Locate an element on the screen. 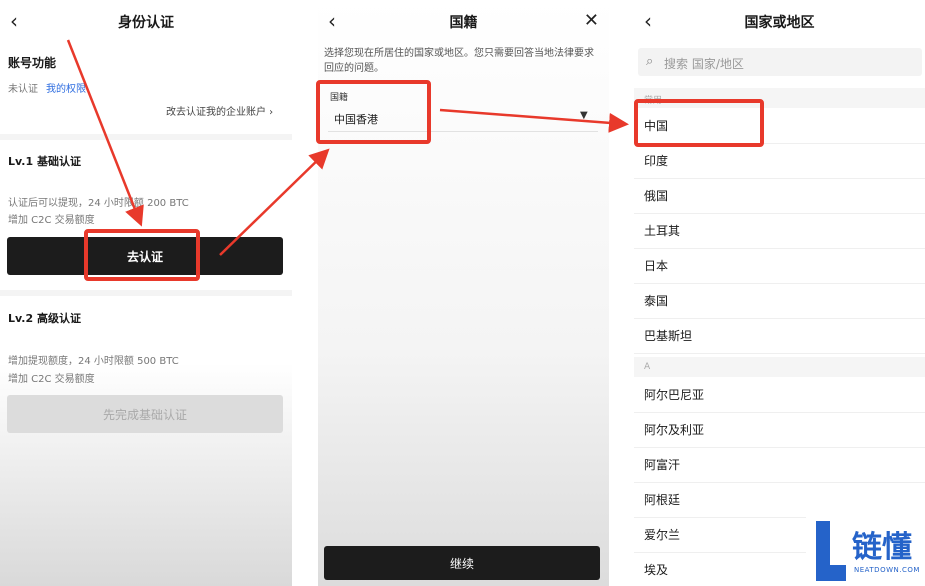 The width and height of the screenshot is (925, 586). country-row: 阿富汗 is located at coordinates (779, 465).